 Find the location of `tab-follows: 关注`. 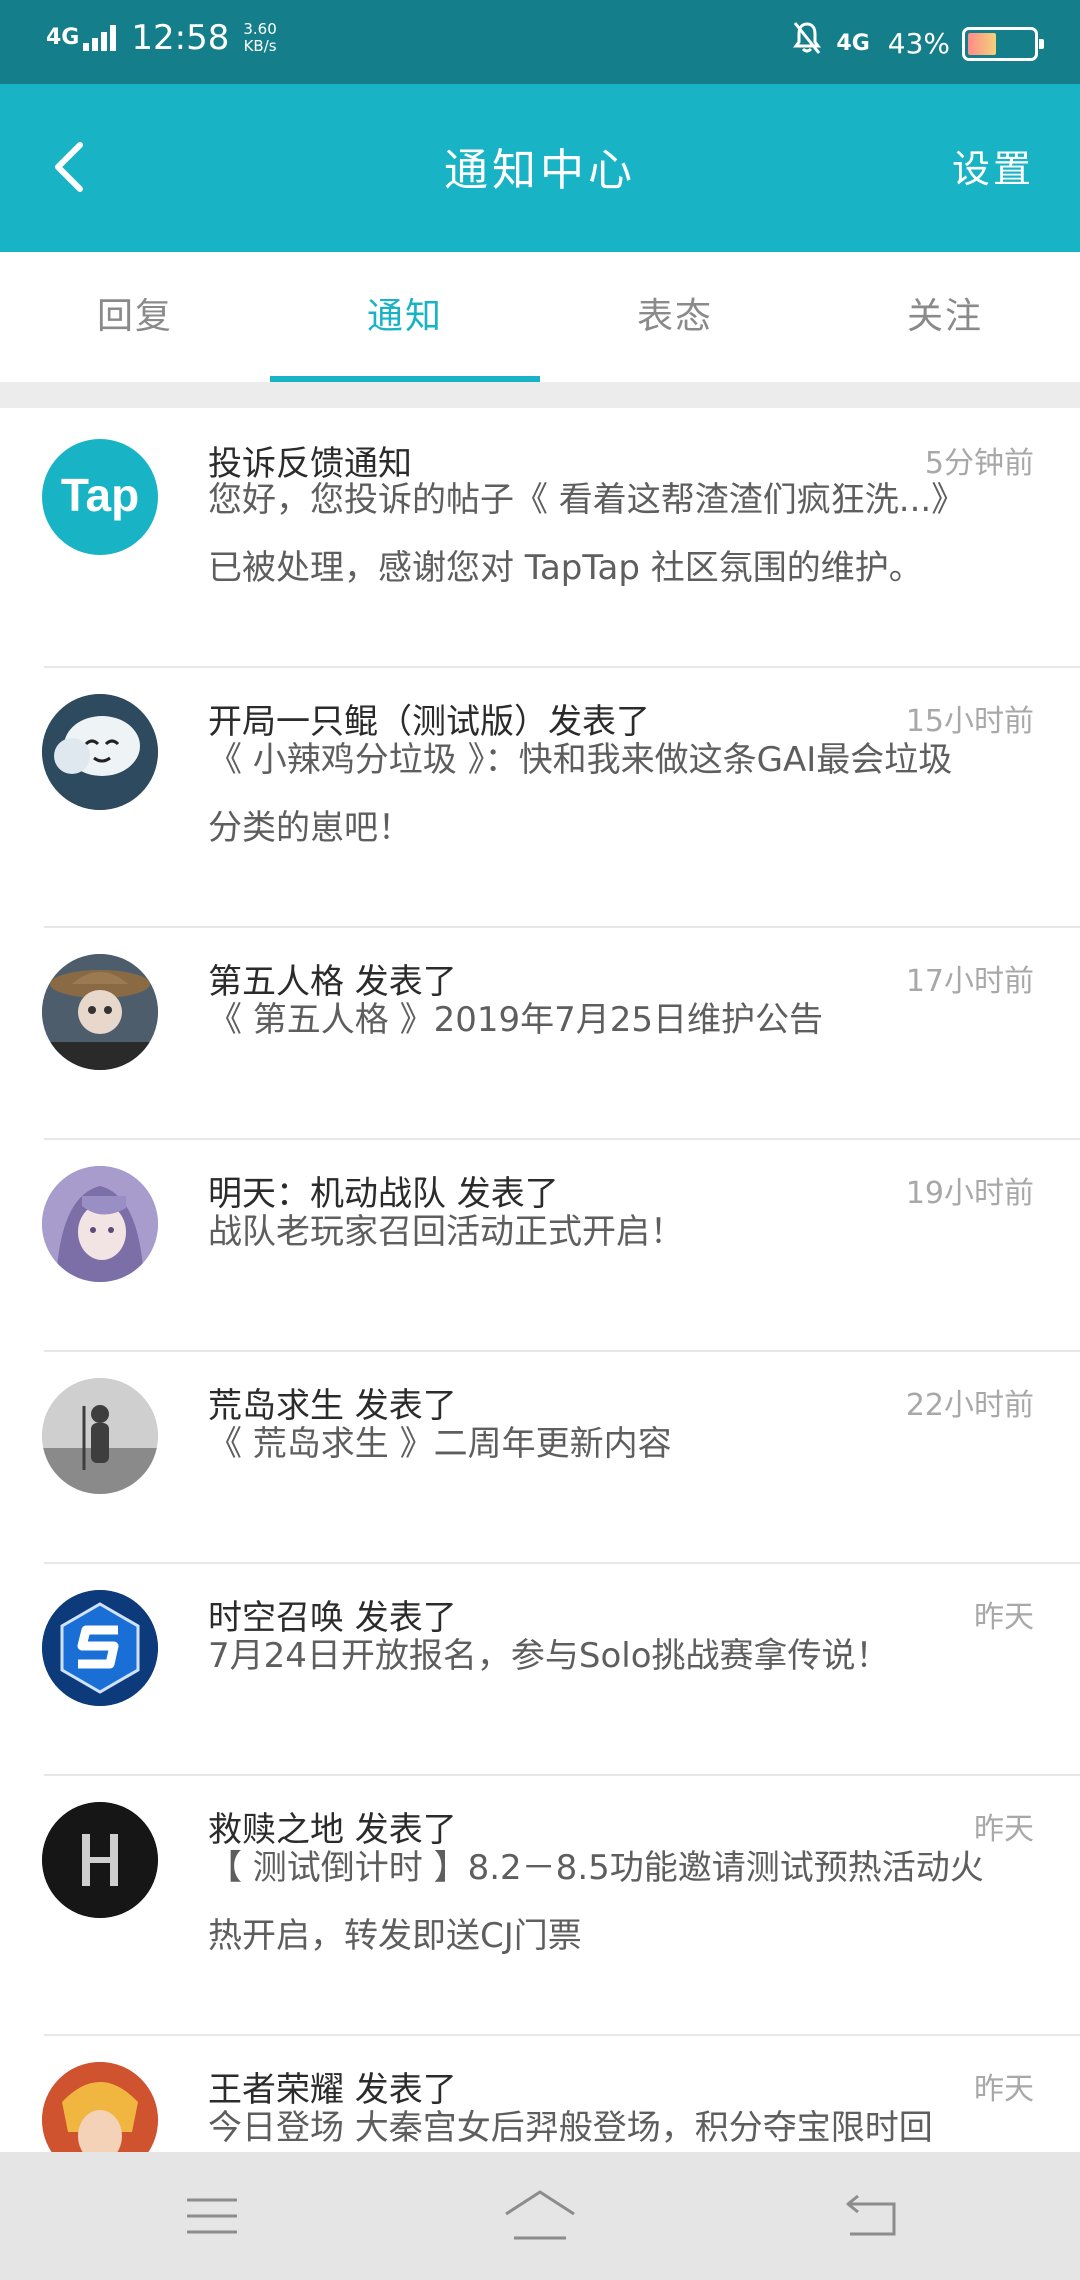

tab-follows: 关注 is located at coordinates (945, 317).